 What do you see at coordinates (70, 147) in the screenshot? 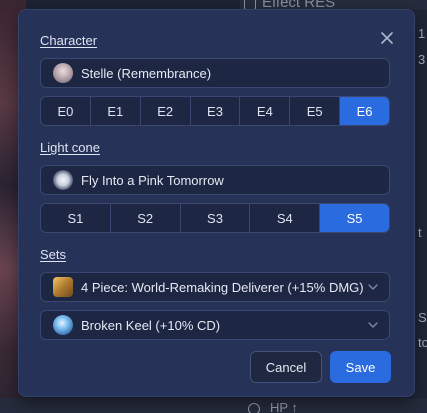
I see `light-cone-section-label: Light cone` at bounding box center [70, 147].